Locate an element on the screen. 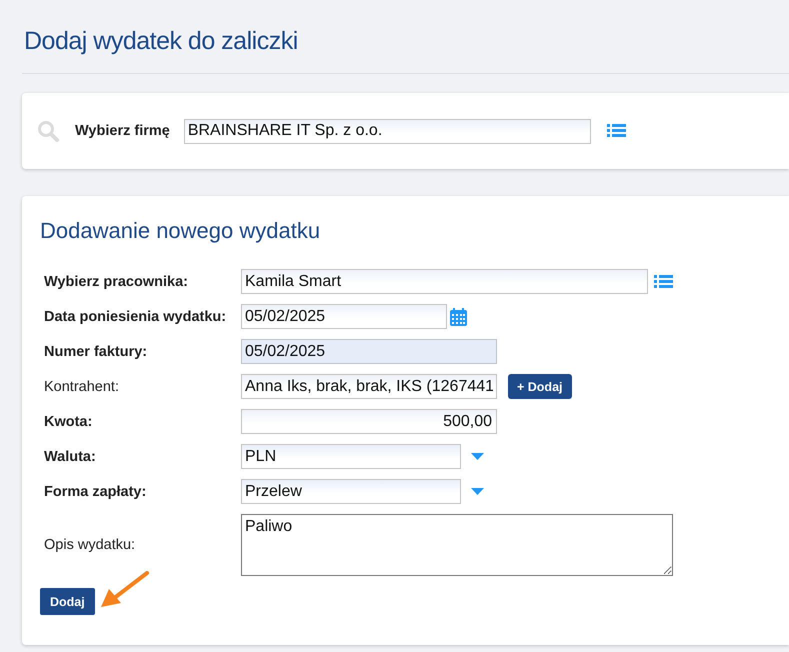 The image size is (789, 652). company-label: Wybierz firmę is located at coordinates (122, 131).